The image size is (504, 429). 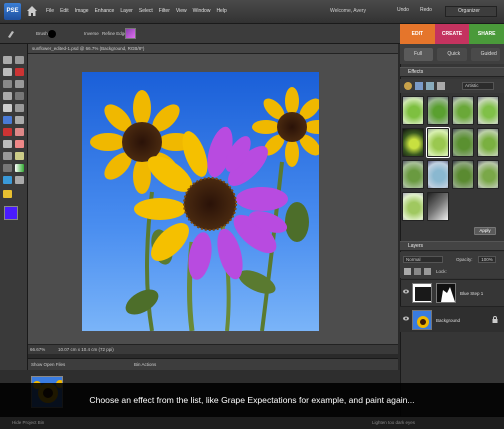 I want to click on apply-button: Apply, so click(x=485, y=231).